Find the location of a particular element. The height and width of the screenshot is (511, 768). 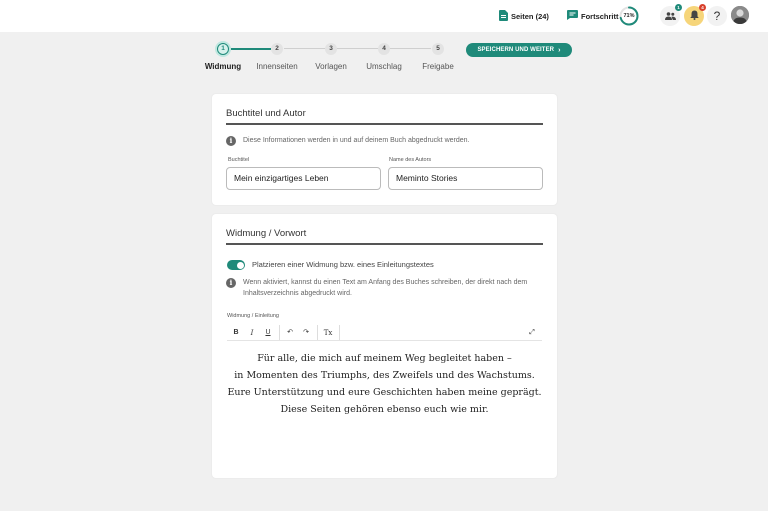

card-title: Buchtitel und Autor is located at coordinates (266, 113).